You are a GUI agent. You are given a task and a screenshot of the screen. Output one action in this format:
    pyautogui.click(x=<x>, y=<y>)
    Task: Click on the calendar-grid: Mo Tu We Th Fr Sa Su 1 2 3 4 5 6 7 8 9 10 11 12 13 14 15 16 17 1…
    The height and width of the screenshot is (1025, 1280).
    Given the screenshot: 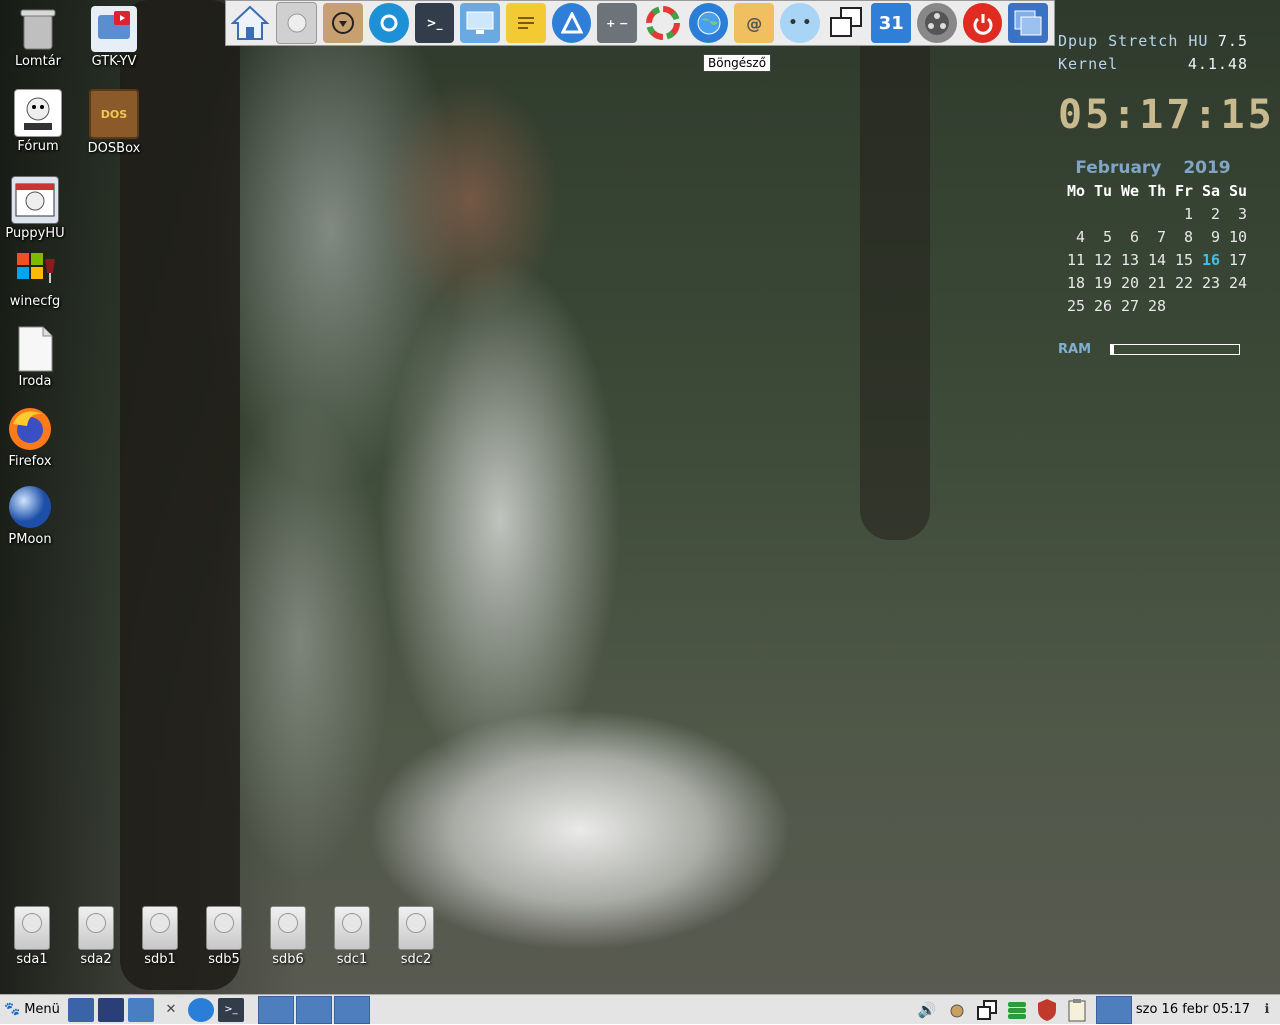 What is the action you would take?
    pyautogui.click(x=1153, y=249)
    